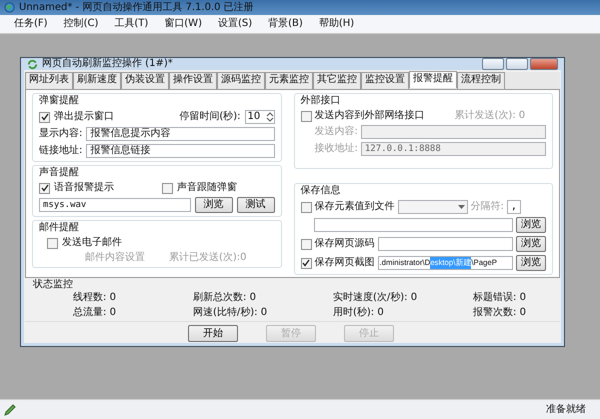  Describe the element at coordinates (235, 24) in the screenshot. I see `menu-item: 设置(S)` at that location.